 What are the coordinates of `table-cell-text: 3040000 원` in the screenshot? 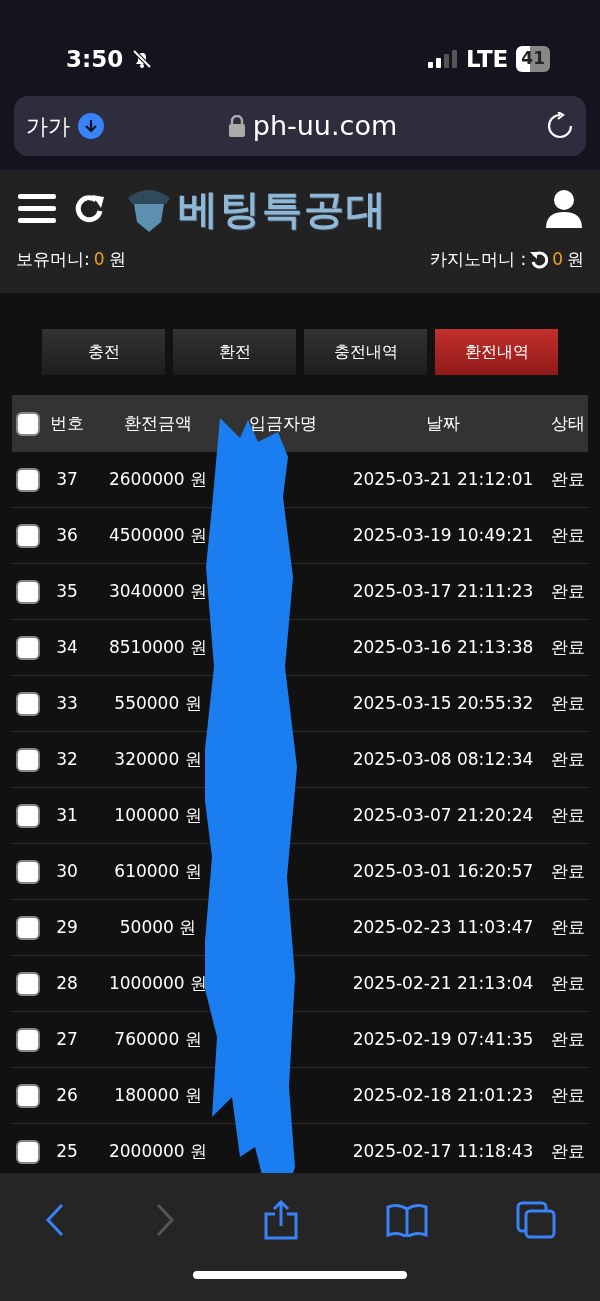 It's located at (158, 591).